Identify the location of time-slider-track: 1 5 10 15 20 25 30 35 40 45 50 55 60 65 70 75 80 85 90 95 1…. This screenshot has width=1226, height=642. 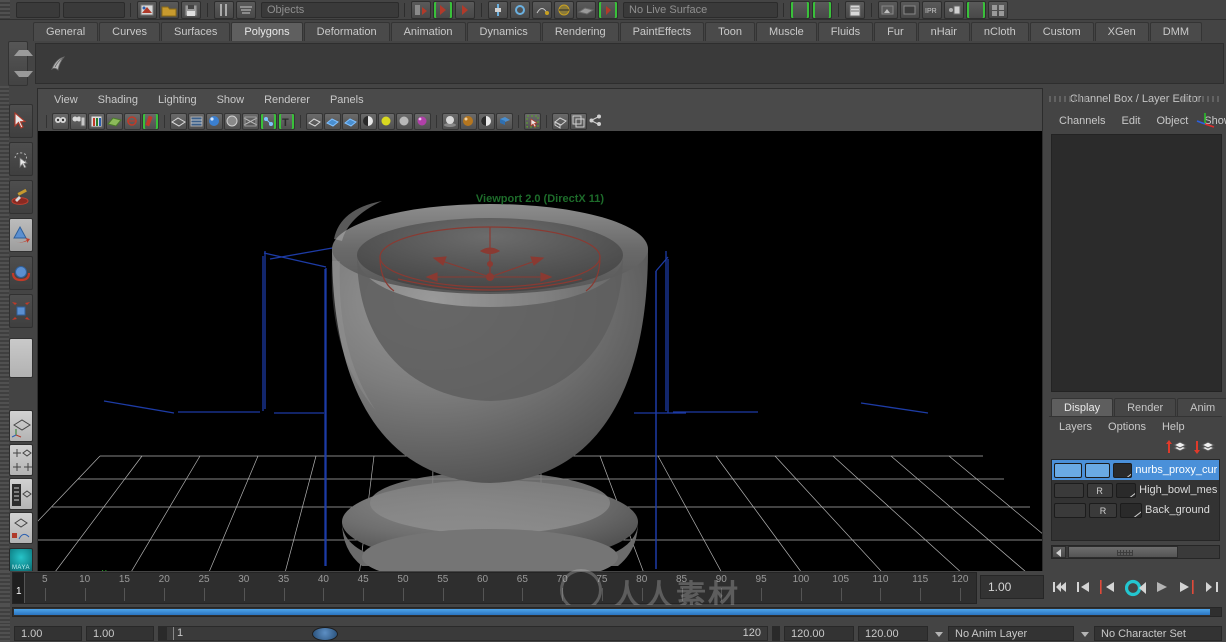
(494, 588).